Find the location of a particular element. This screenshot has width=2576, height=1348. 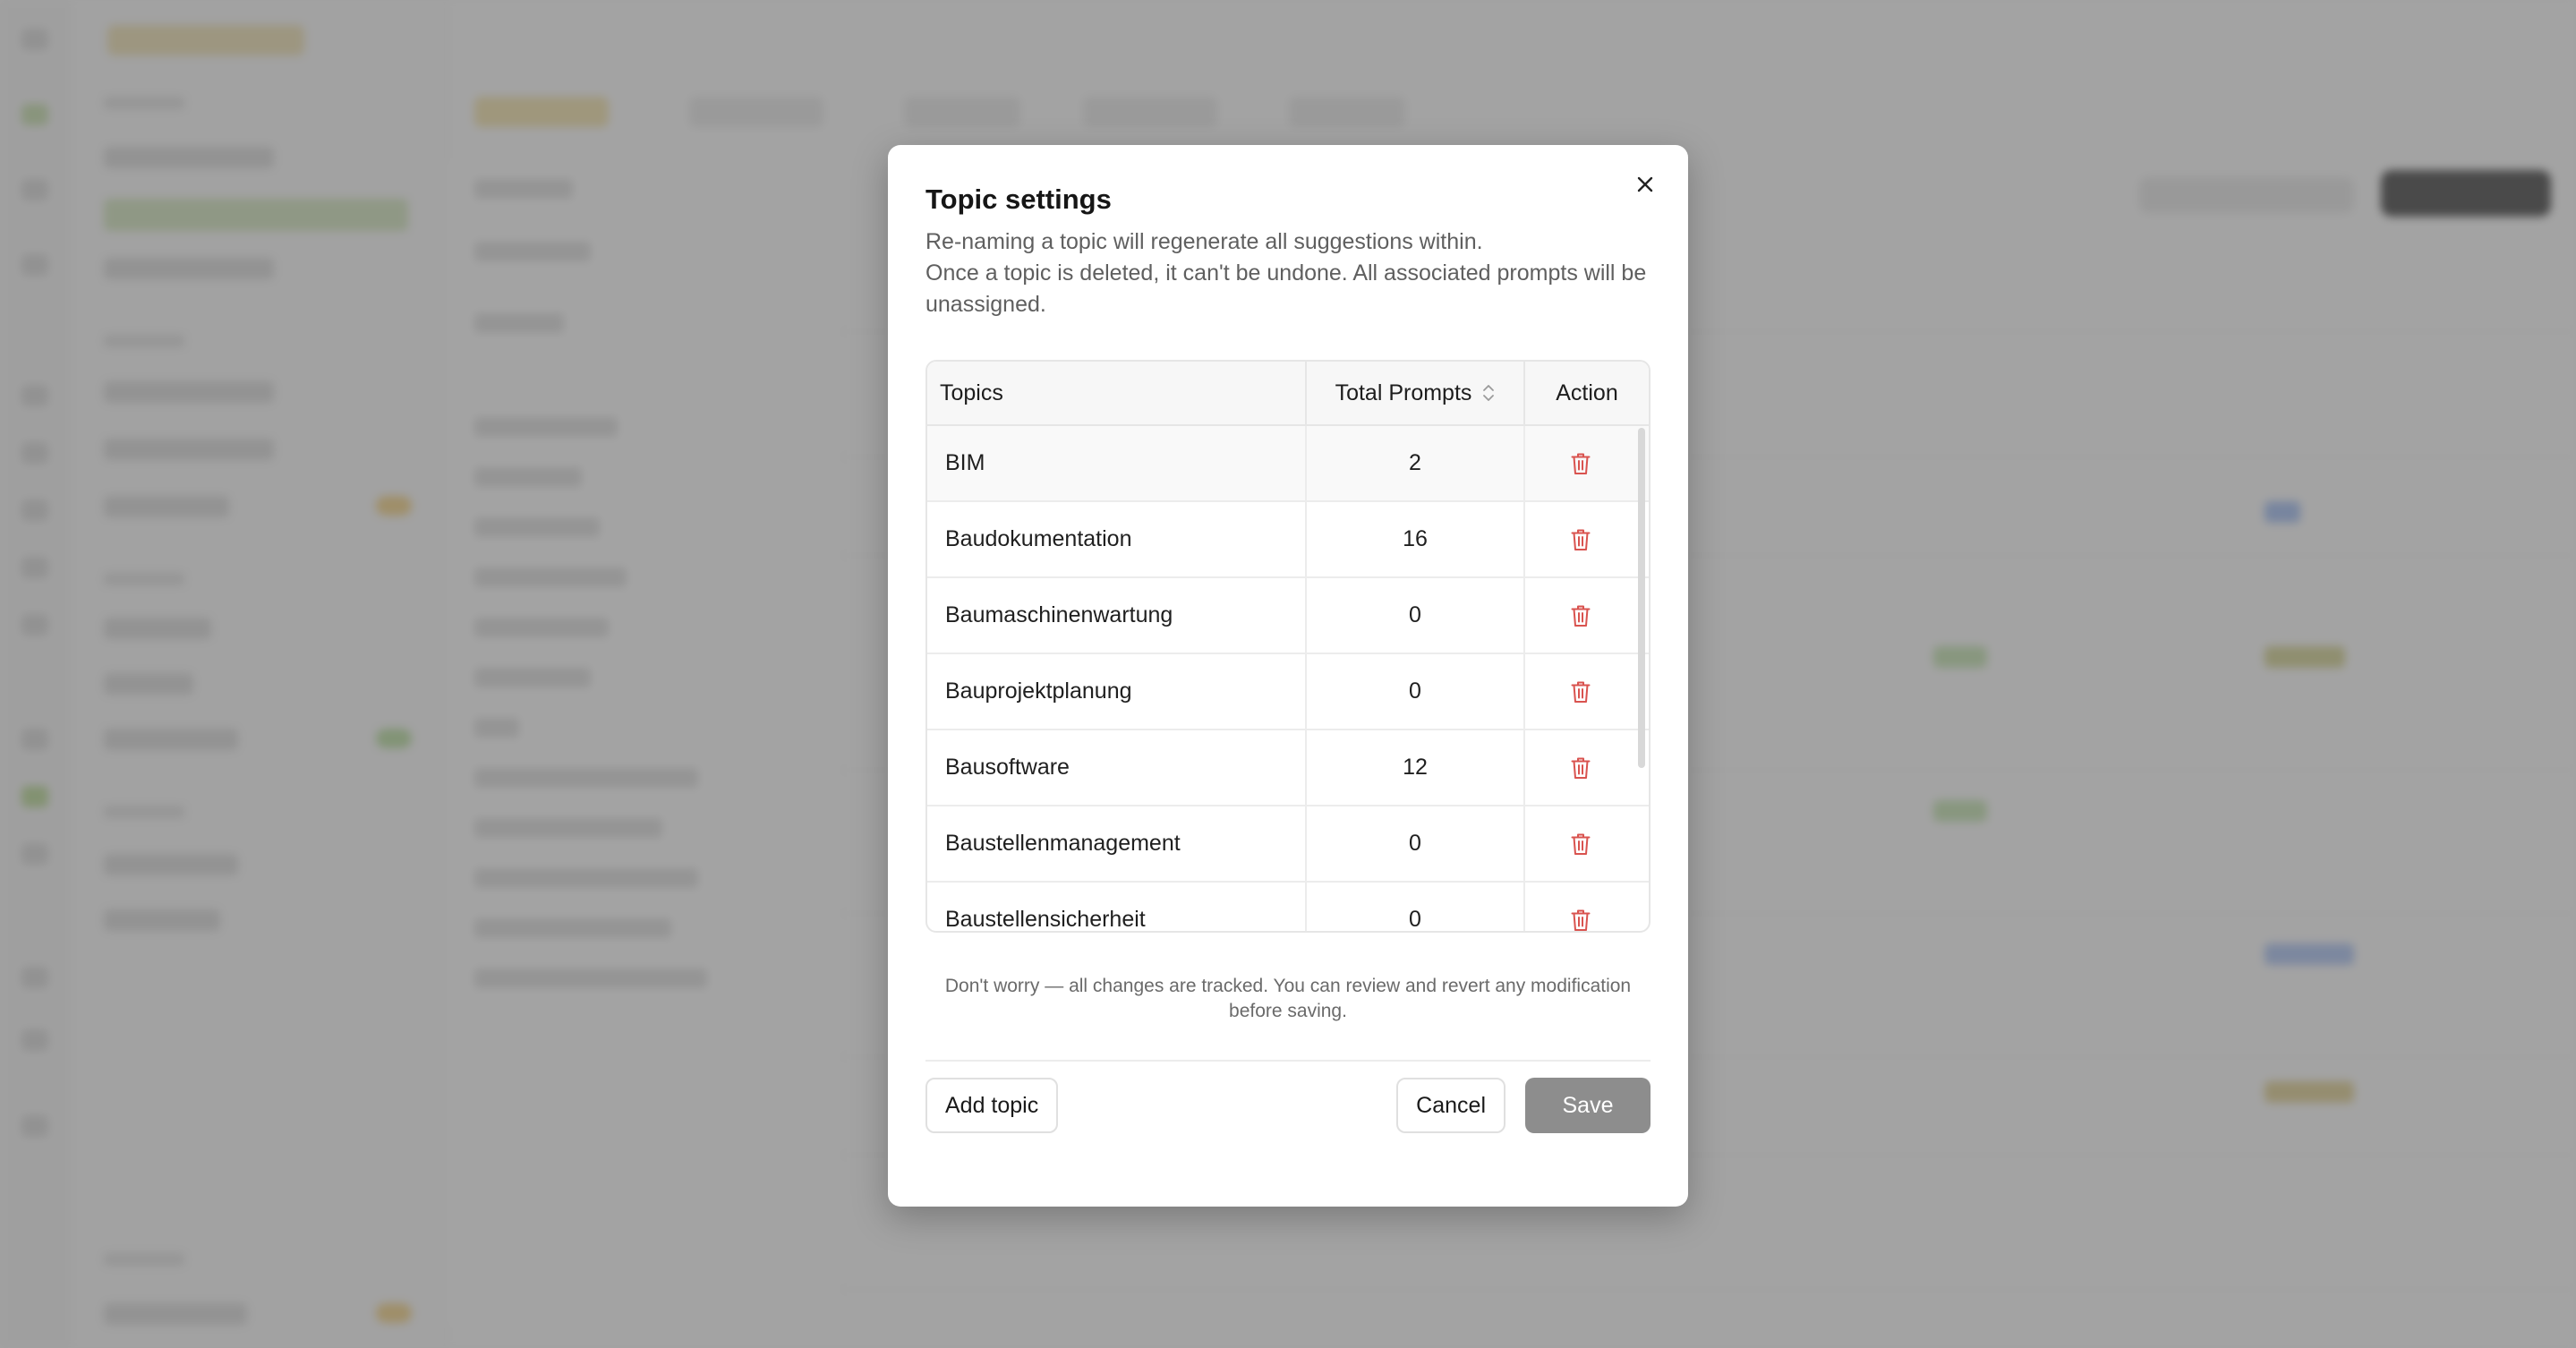

close-icon is located at coordinates (1645, 184).